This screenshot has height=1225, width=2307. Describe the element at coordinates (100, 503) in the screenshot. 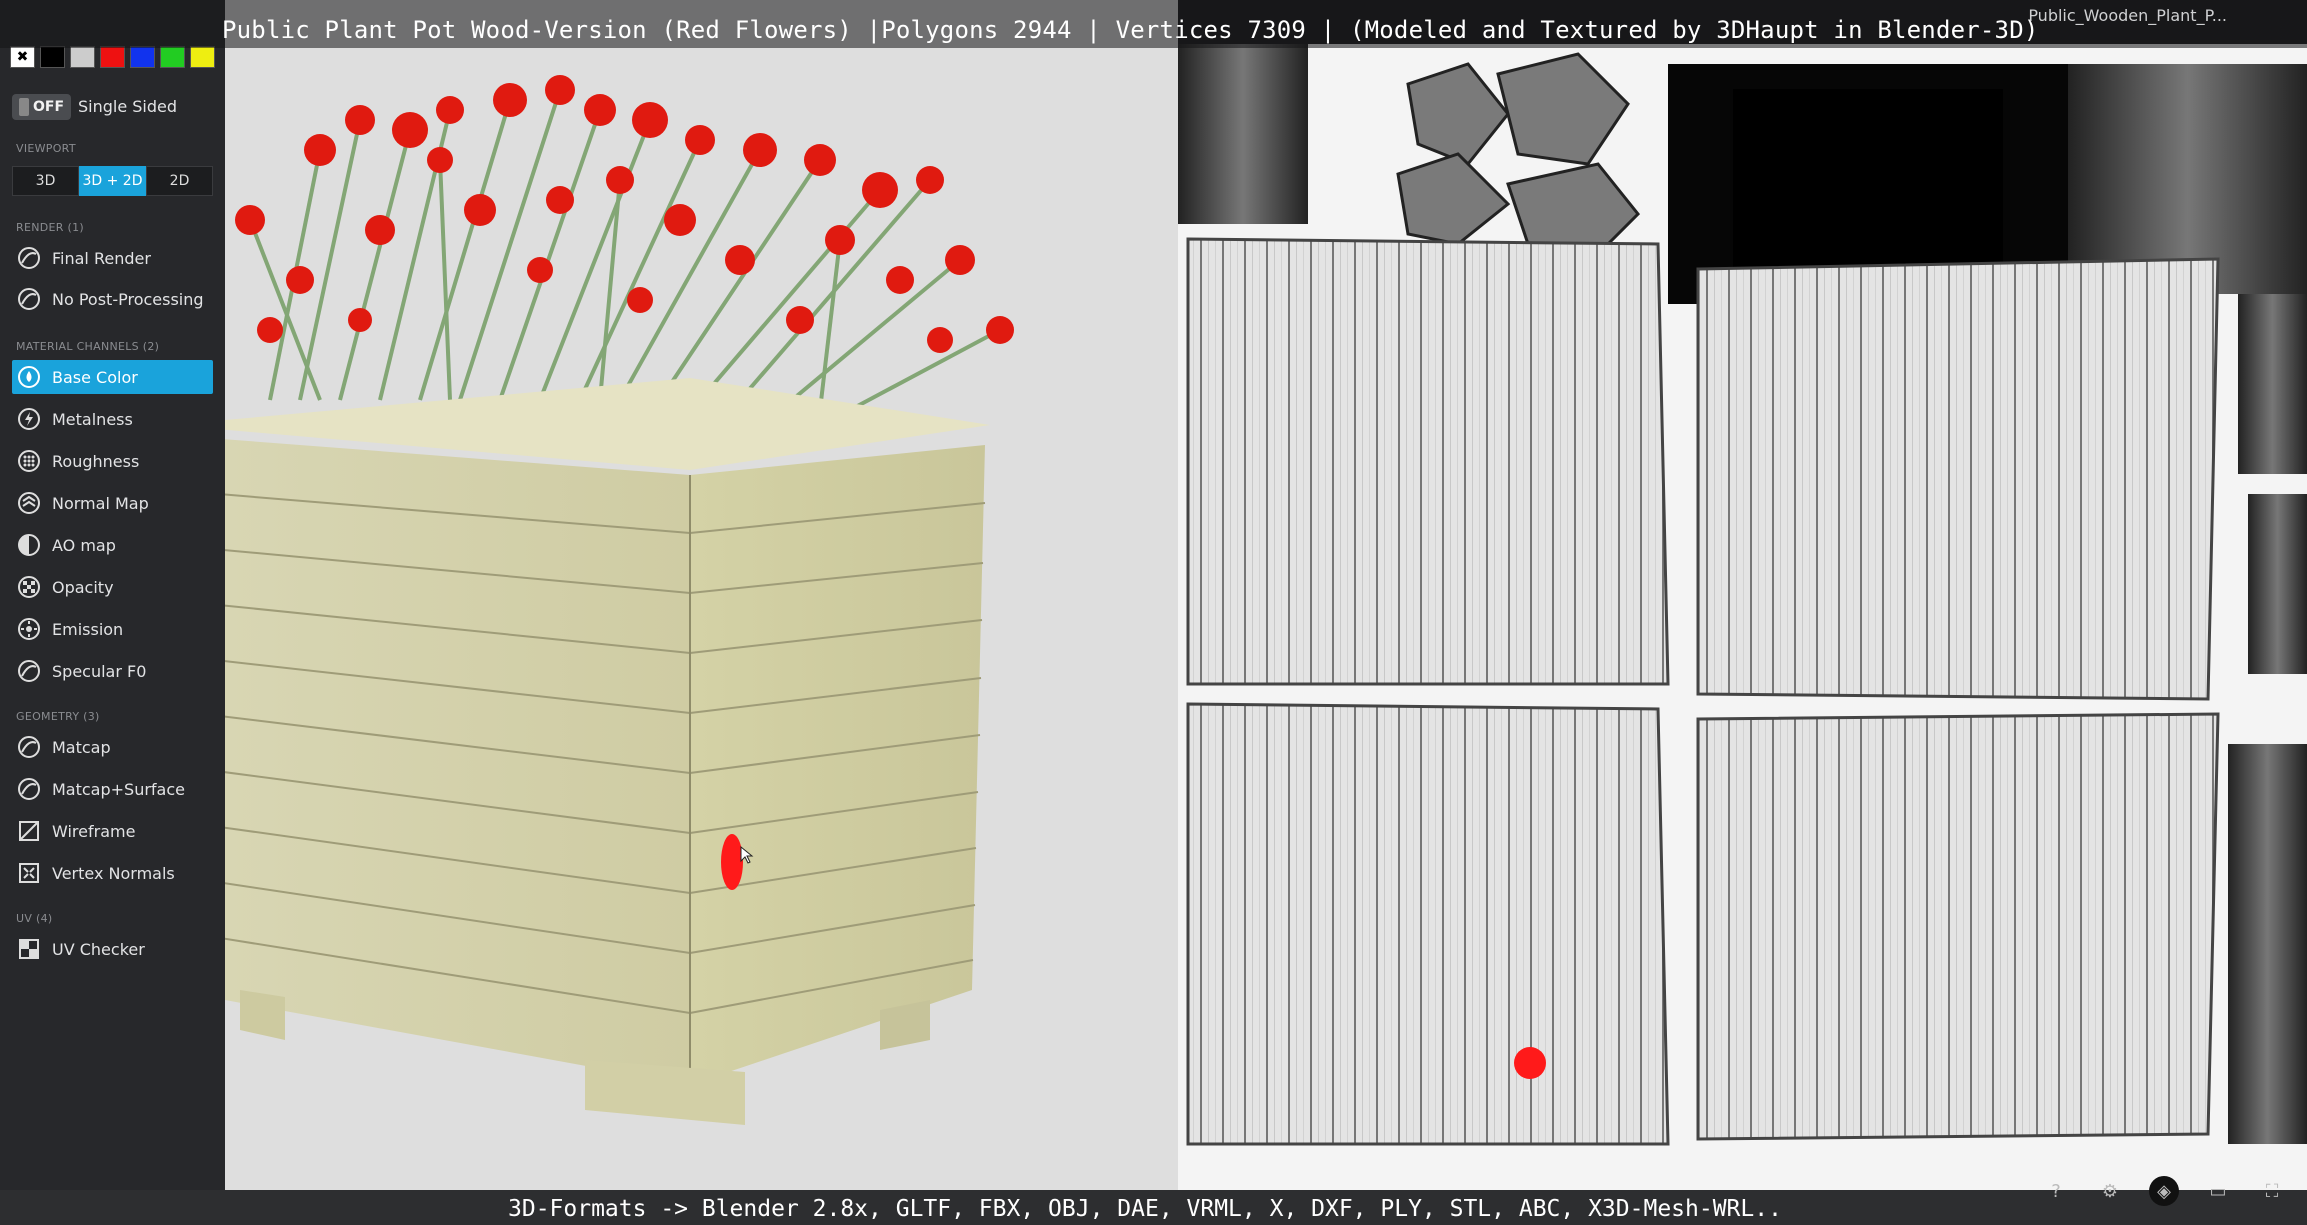

I see `normal-map-label: Normal Map` at that location.